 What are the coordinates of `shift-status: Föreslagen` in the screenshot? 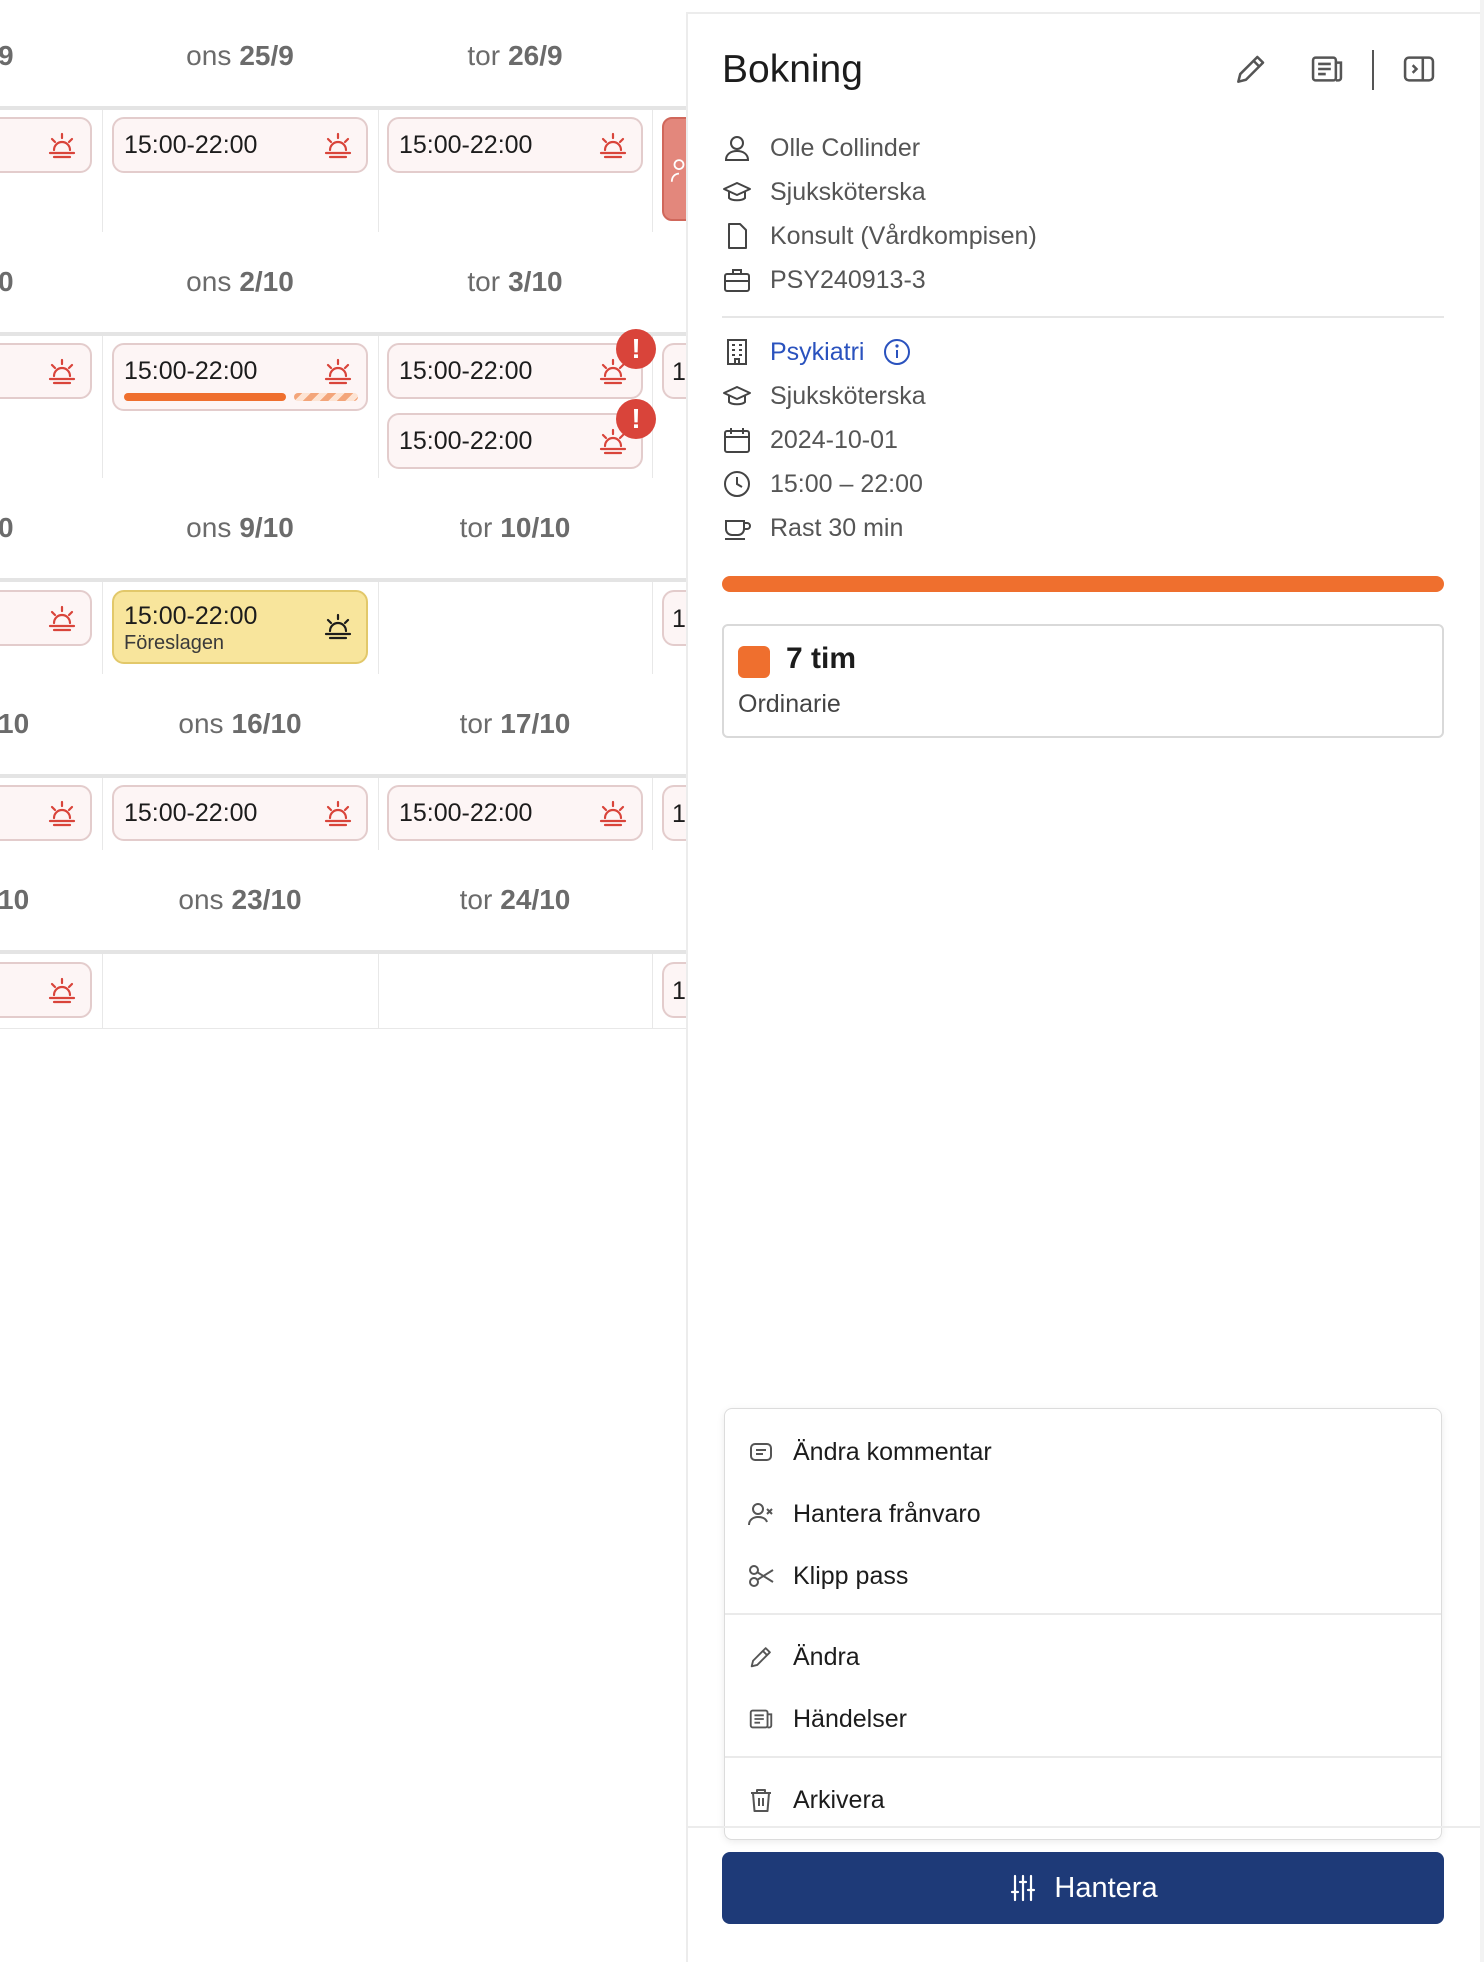 It's located at (174, 643).